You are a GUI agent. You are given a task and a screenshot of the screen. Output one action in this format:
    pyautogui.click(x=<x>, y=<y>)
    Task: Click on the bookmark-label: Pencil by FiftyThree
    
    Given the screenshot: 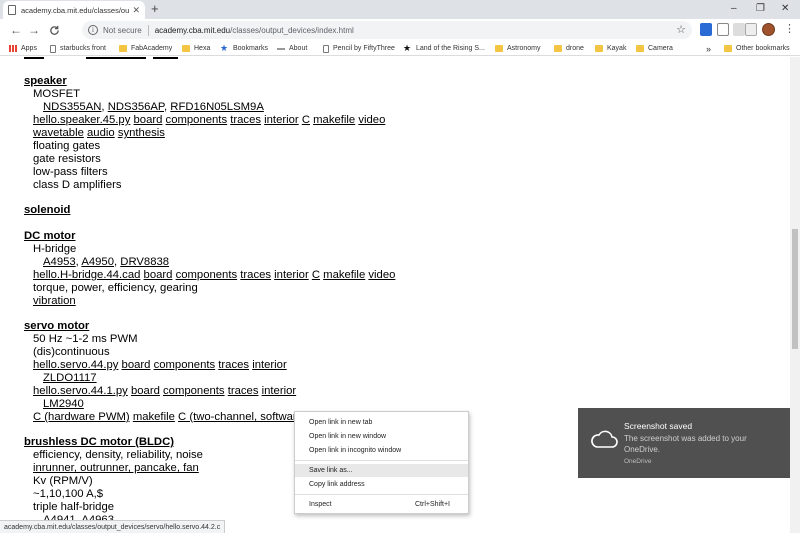 What is the action you would take?
    pyautogui.click(x=364, y=48)
    